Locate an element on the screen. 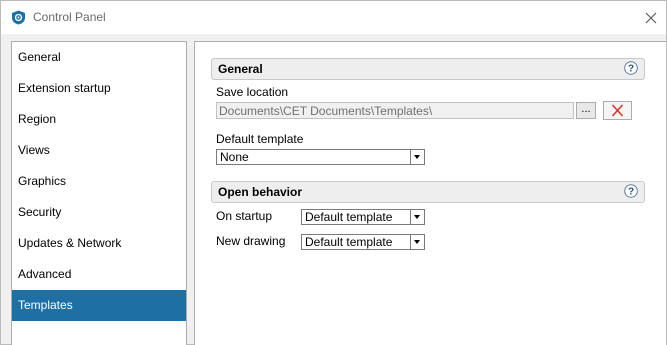 The width and height of the screenshot is (667, 345). new-drawing-label: New drawing is located at coordinates (251, 241).